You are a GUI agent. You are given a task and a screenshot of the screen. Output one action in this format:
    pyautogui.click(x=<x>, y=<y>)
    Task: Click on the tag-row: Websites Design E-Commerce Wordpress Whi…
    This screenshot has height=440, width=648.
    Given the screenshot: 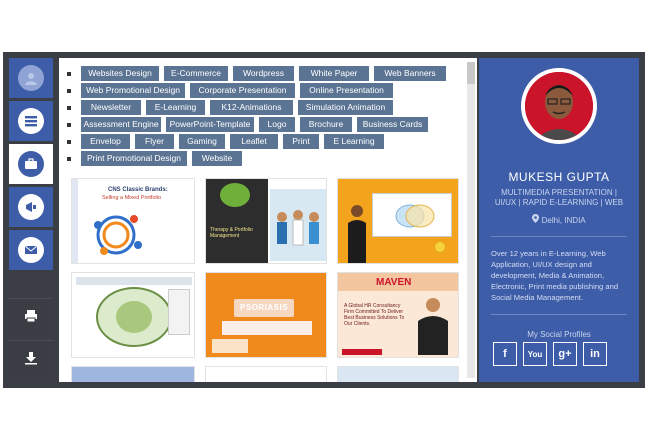 What is the action you would take?
    pyautogui.click(x=263, y=74)
    